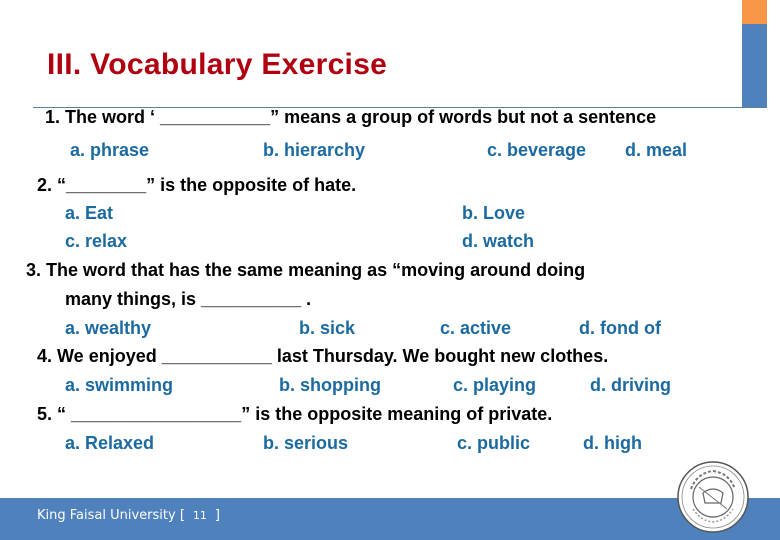  Describe the element at coordinates (612, 443) in the screenshot. I see `question-5-option-d: d. high` at that location.